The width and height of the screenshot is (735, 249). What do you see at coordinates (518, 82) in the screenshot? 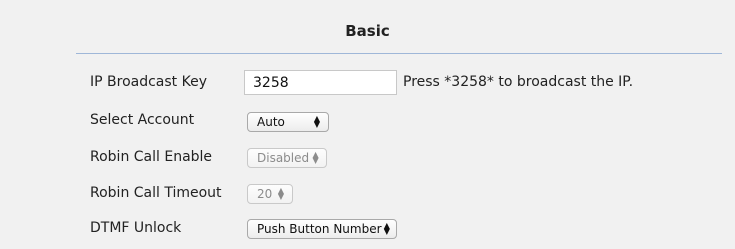
I see `ip-broadcast-key-hint: Press *3258* to broadcast the IP.` at bounding box center [518, 82].